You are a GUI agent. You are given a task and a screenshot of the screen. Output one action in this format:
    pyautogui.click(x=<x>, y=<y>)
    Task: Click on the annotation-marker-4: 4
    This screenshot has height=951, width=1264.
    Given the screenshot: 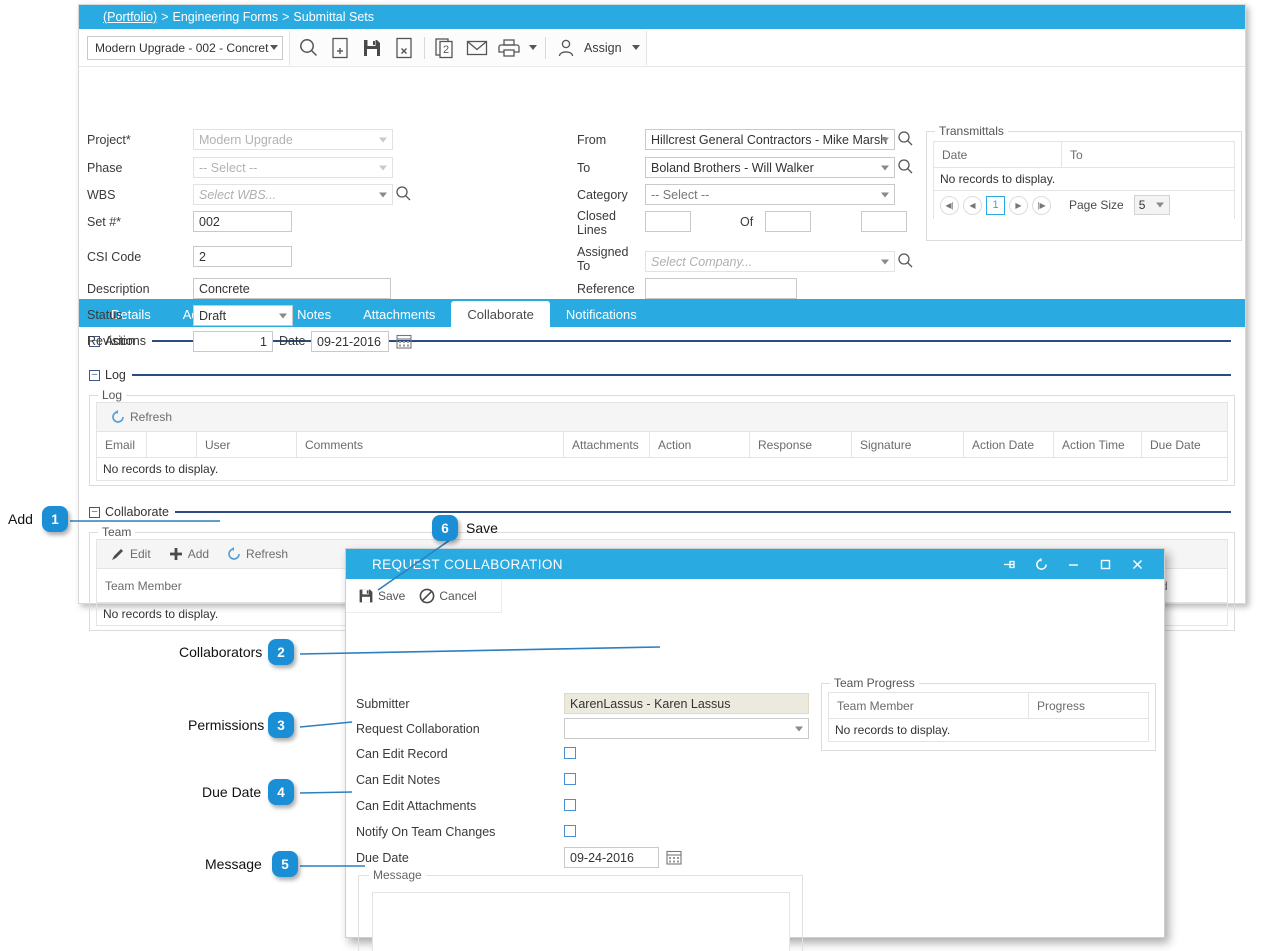 What is the action you would take?
    pyautogui.click(x=281, y=792)
    